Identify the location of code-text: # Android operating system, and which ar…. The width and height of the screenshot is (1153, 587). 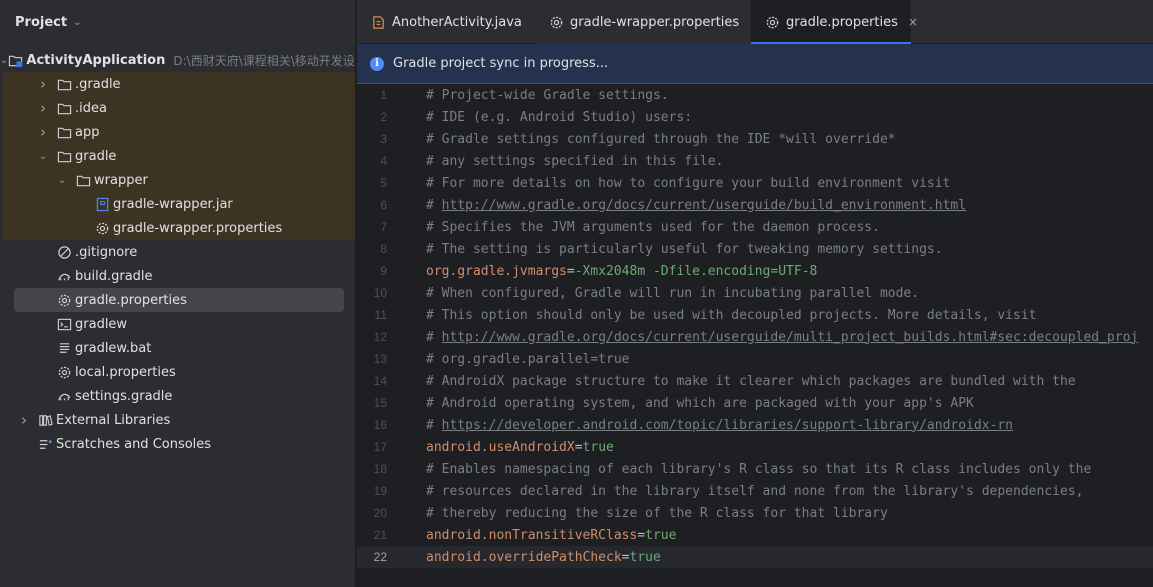
(700, 403).